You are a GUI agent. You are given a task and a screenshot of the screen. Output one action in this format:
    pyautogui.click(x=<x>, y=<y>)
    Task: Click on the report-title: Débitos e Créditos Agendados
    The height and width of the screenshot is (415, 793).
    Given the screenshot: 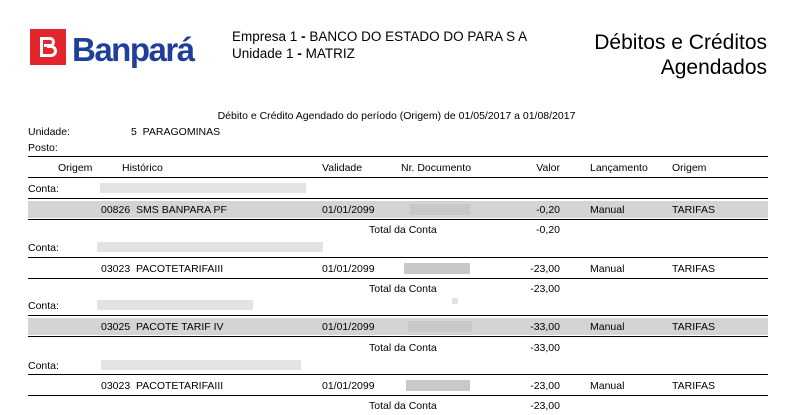 What is the action you would take?
    pyautogui.click(x=680, y=55)
    